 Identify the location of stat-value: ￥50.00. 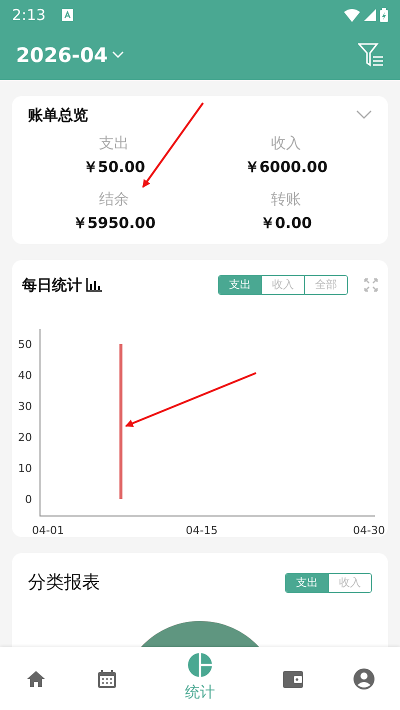
(114, 167).